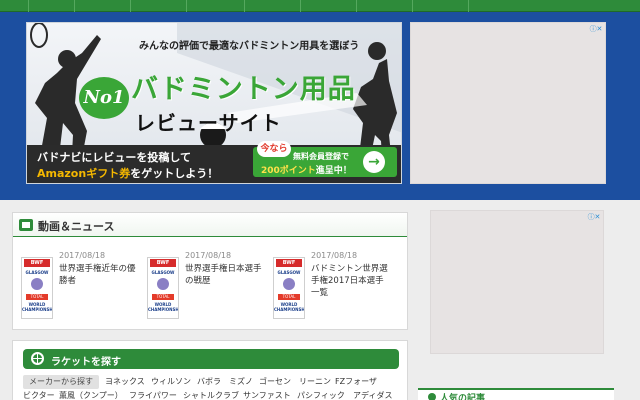 Image resolution: width=640 pixels, height=400 pixels. Describe the element at coordinates (104, 98) in the screenshot. I see `number-one-badge: No1` at that location.